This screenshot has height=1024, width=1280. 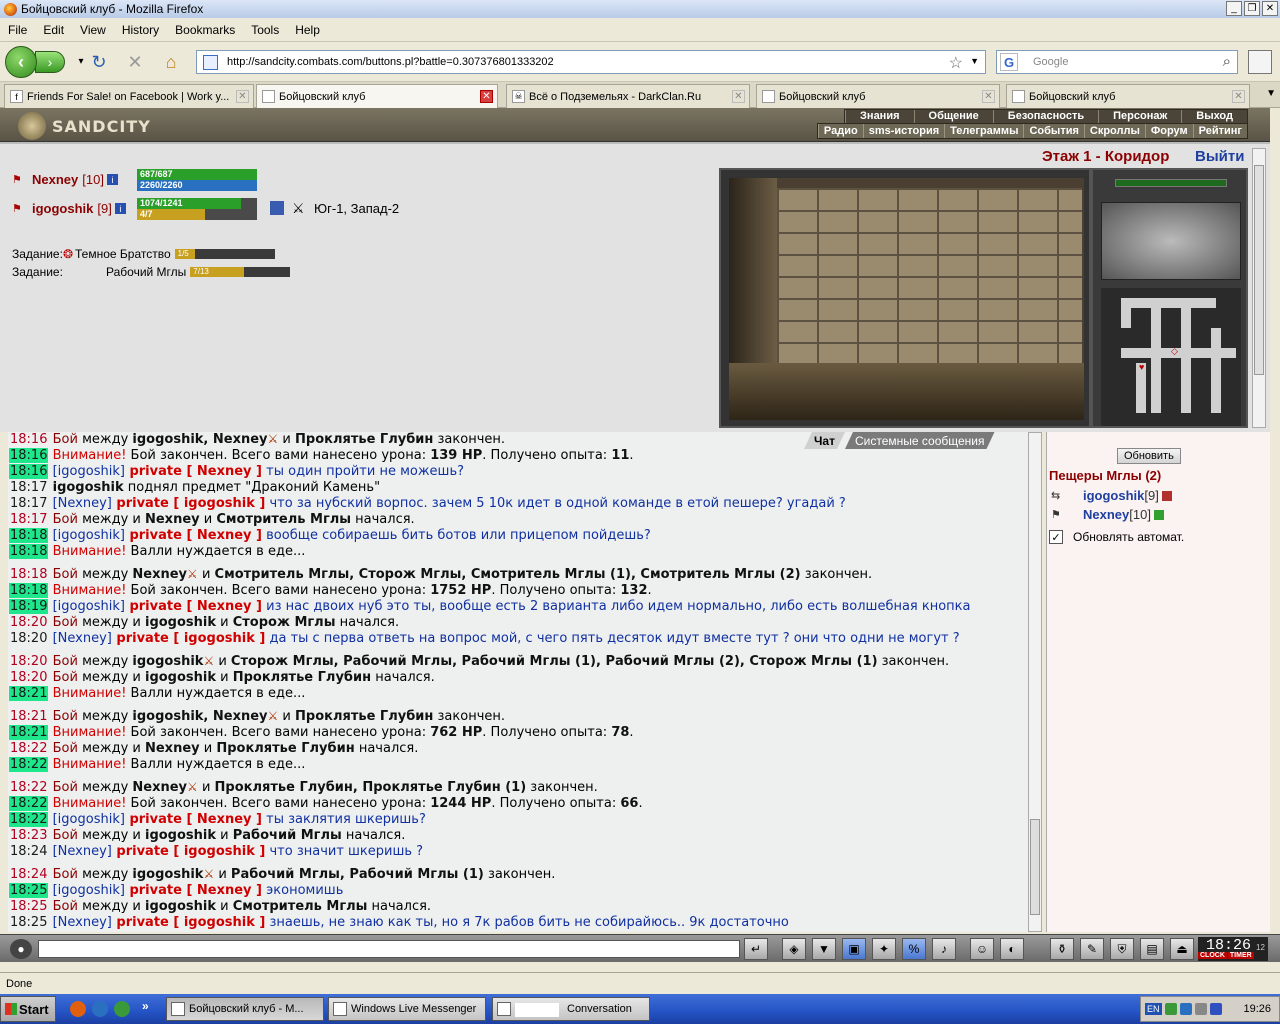 What do you see at coordinates (1200, 1009) in the screenshot?
I see `volume-tray-icon` at bounding box center [1200, 1009].